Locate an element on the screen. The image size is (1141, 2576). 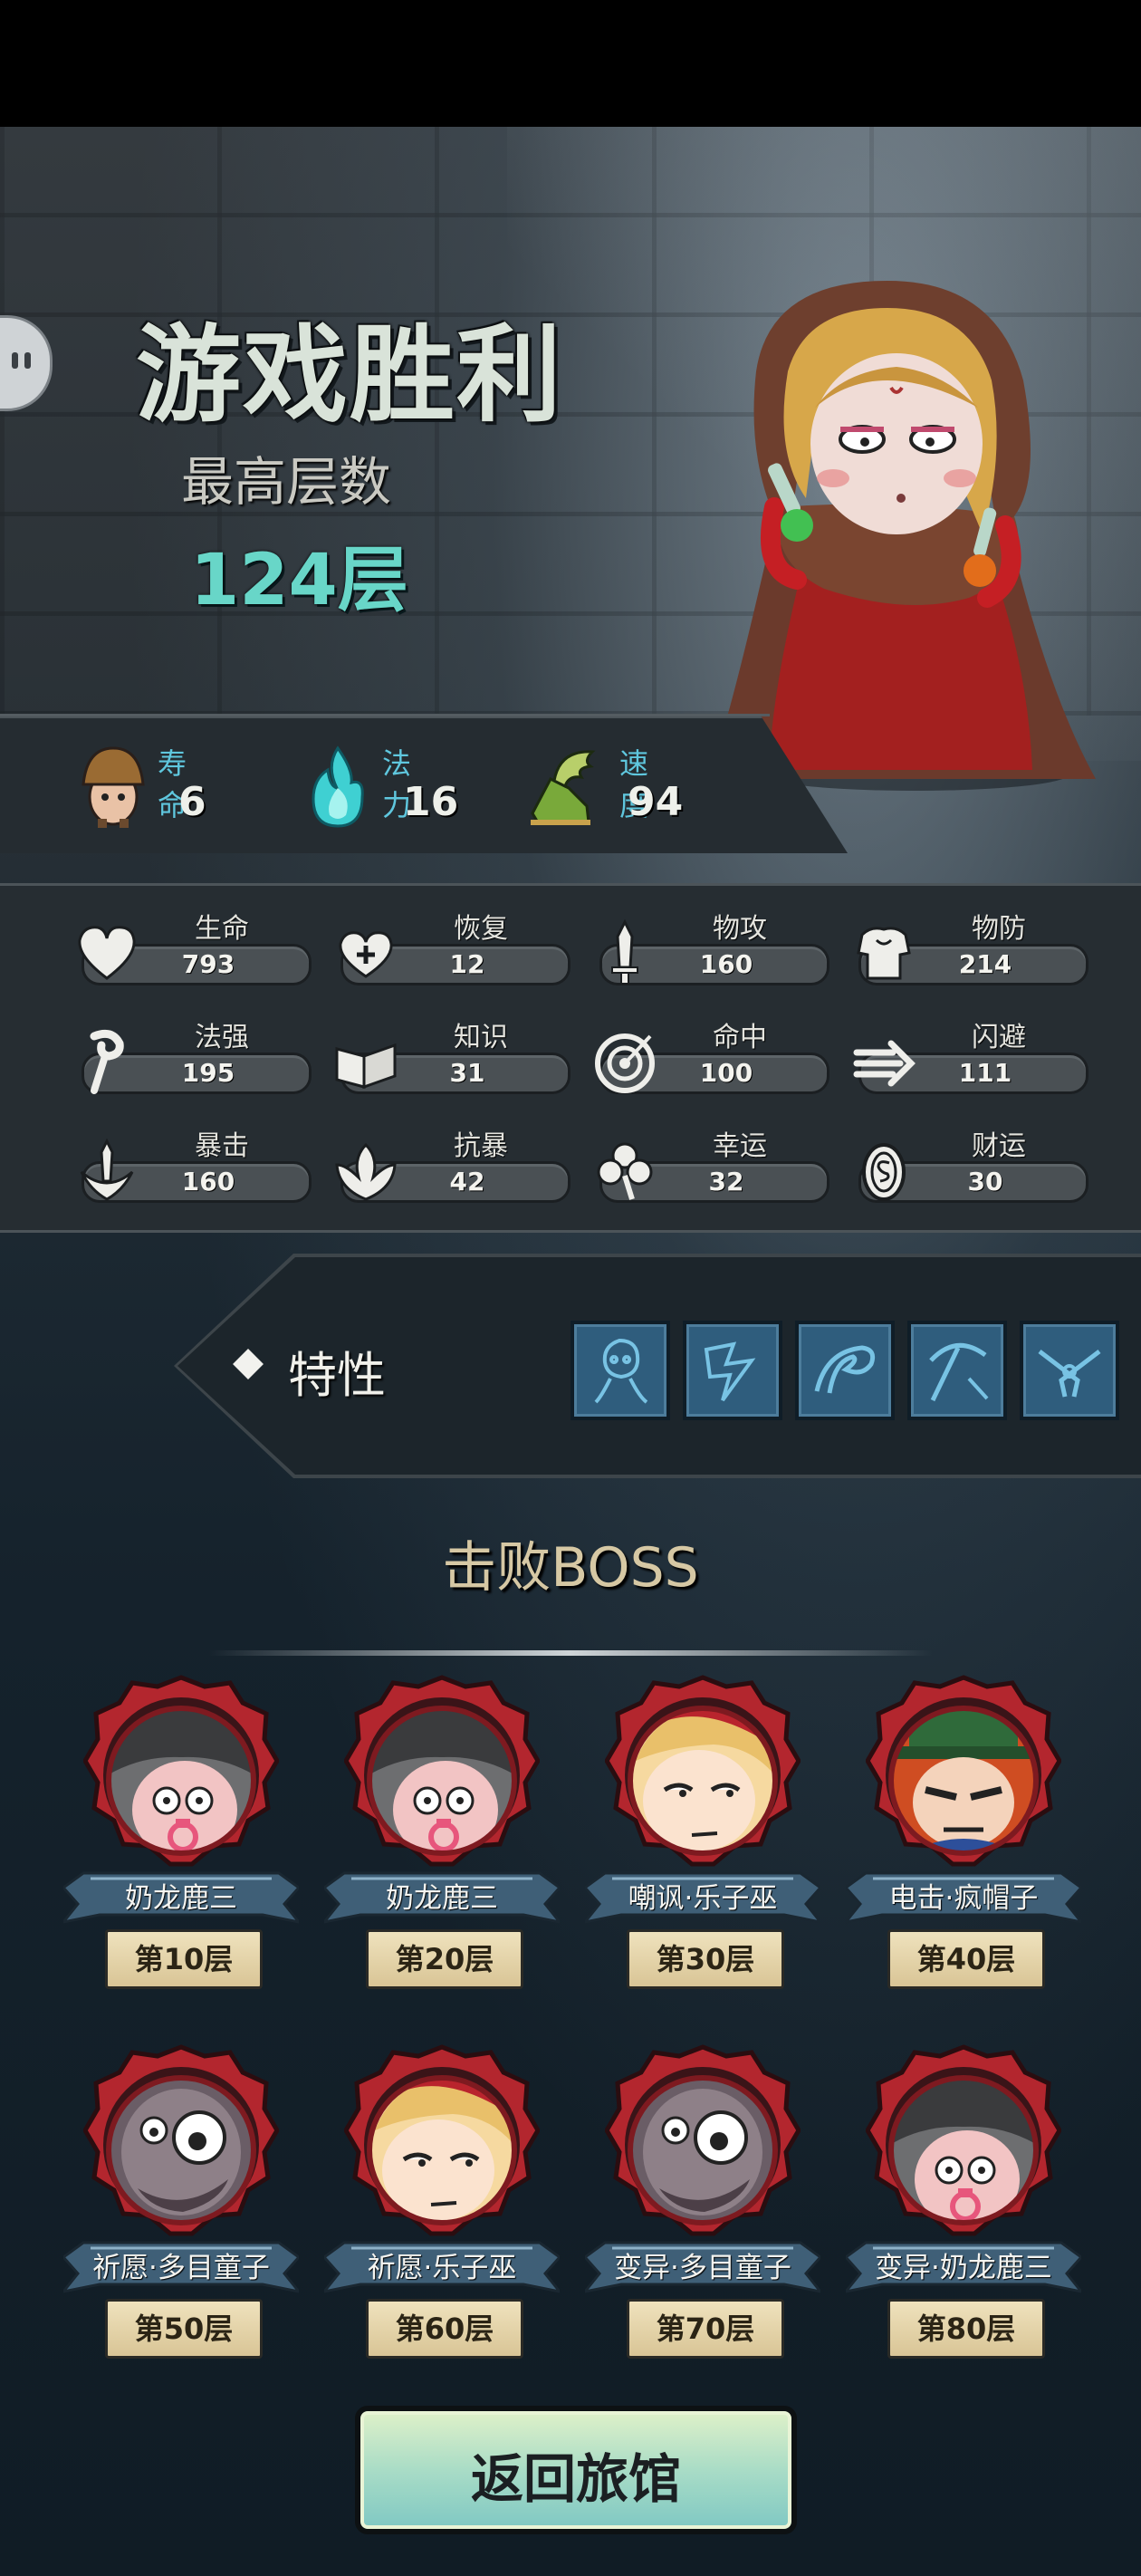
crit-sword-icon is located at coordinates (107, 1169).